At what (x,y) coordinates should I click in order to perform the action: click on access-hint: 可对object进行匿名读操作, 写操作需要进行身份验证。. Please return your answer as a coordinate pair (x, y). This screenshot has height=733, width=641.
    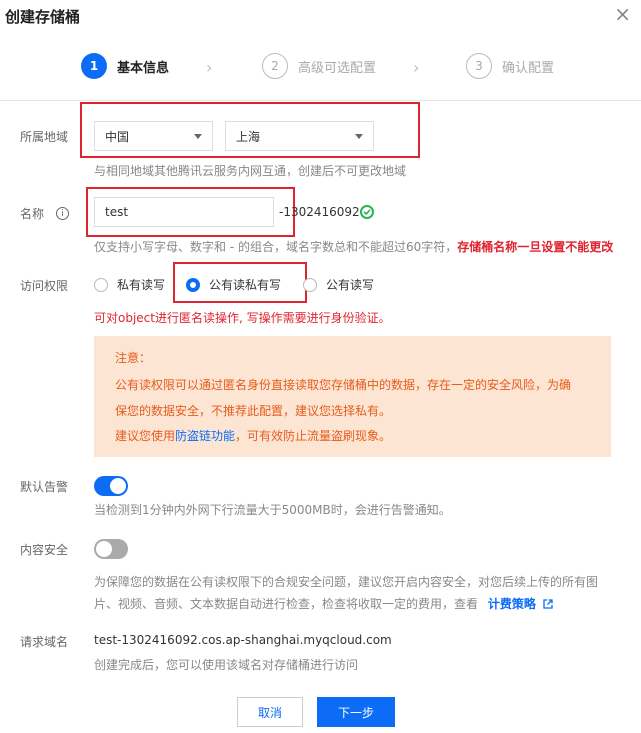
    Looking at the image, I should click on (242, 318).